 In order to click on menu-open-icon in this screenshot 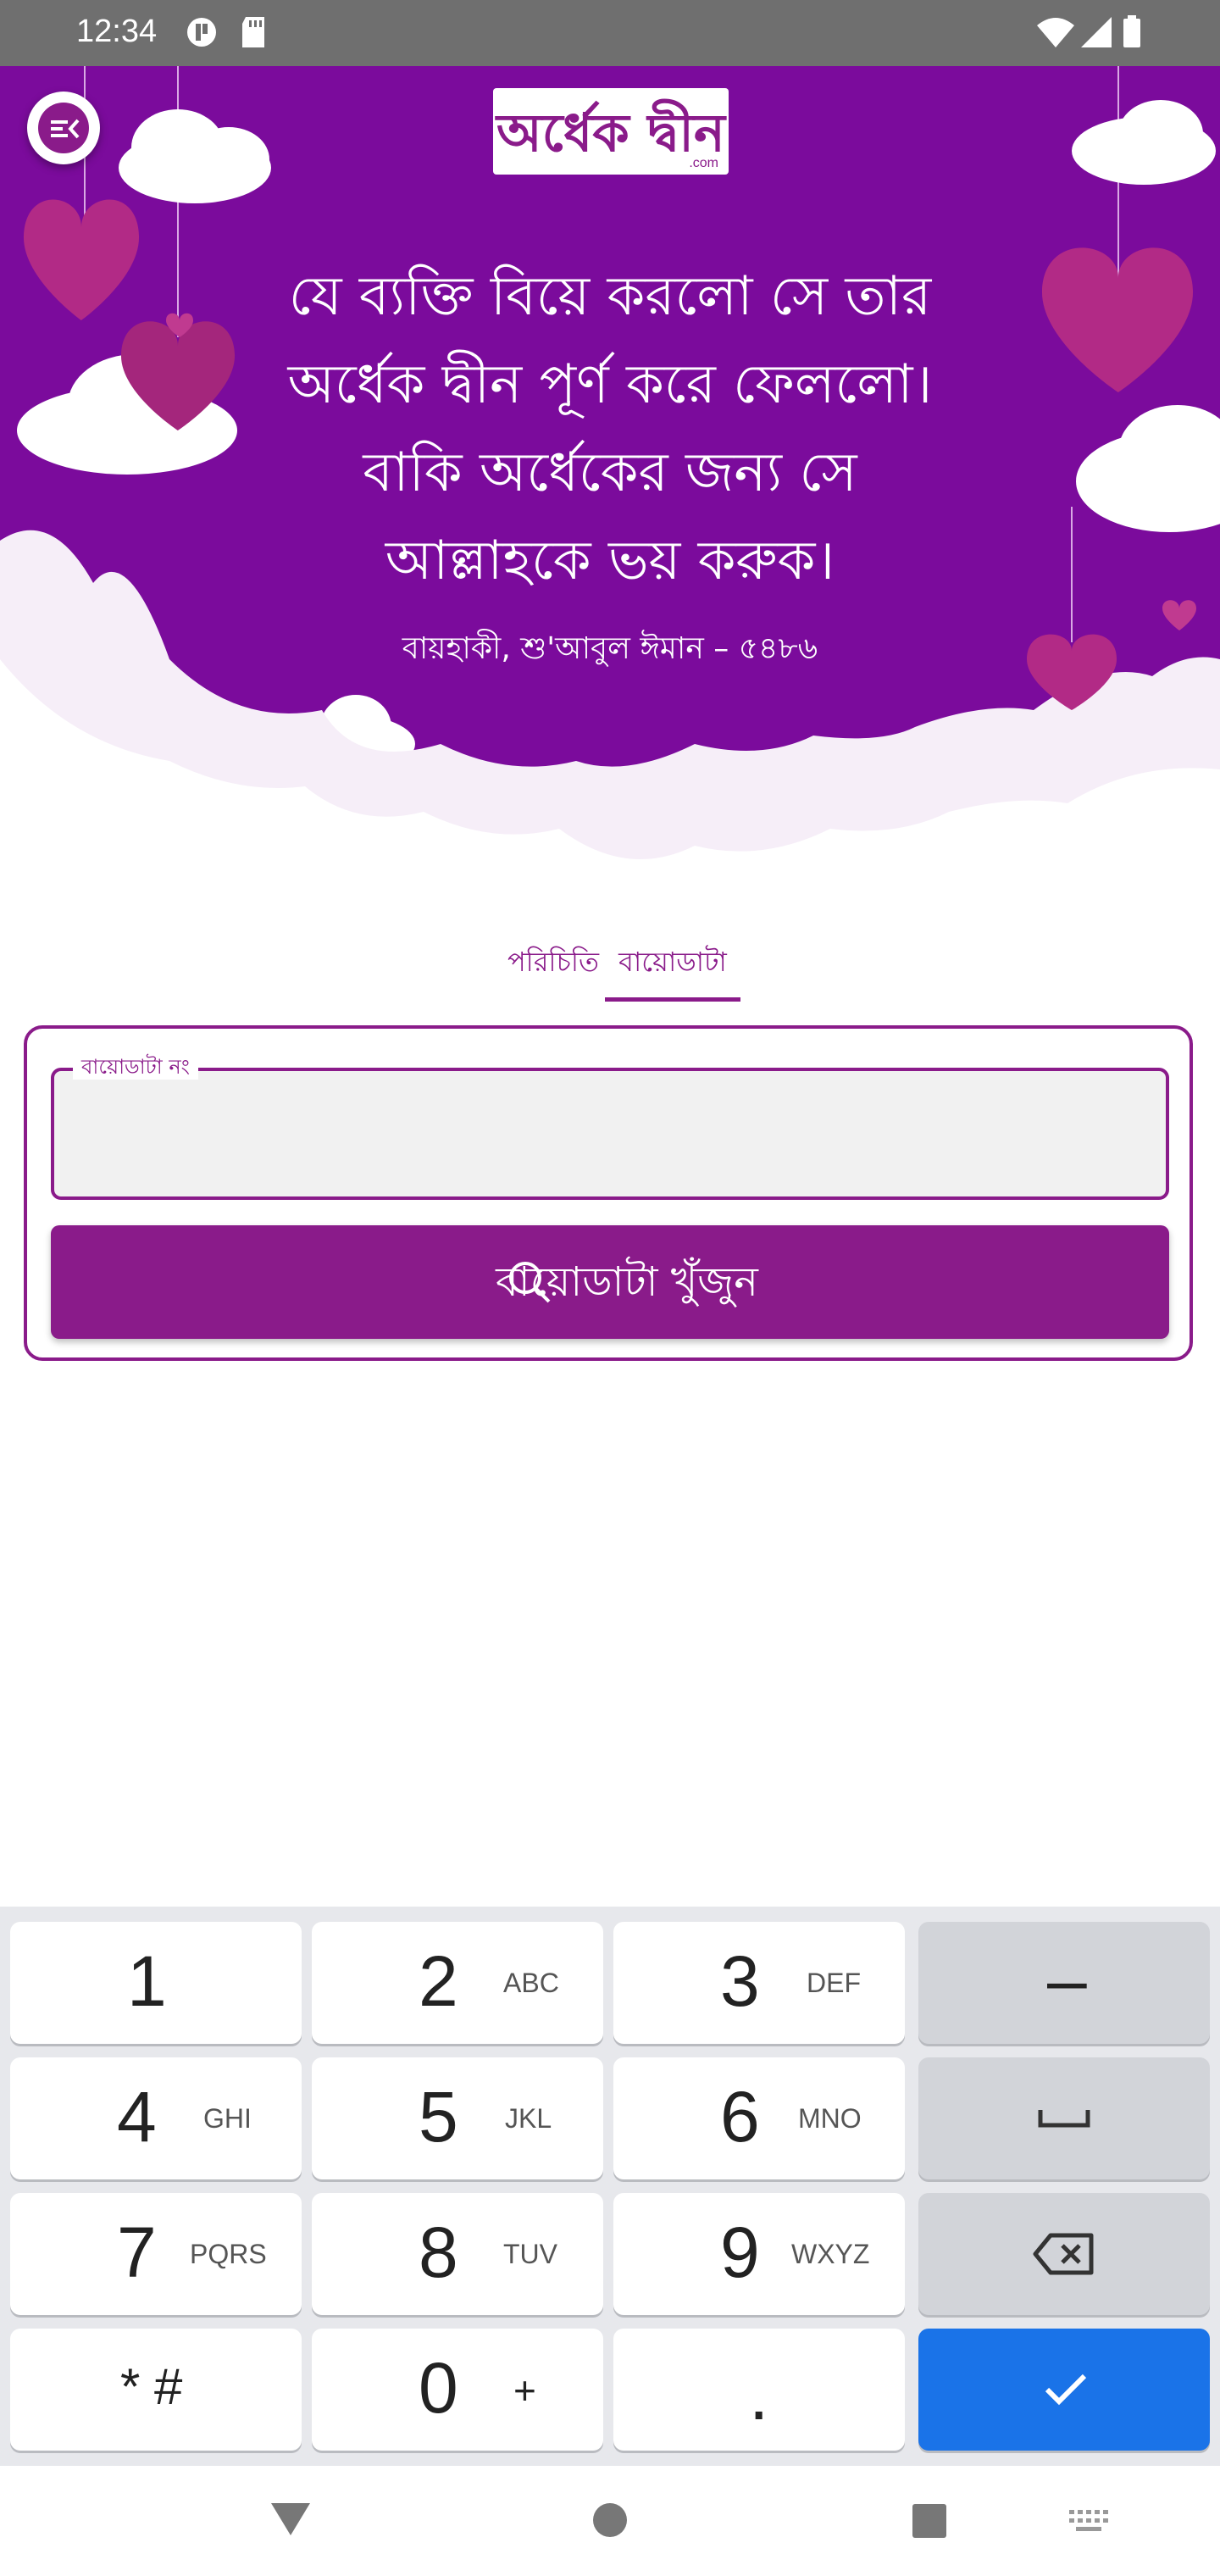, I will do `click(63, 128)`.